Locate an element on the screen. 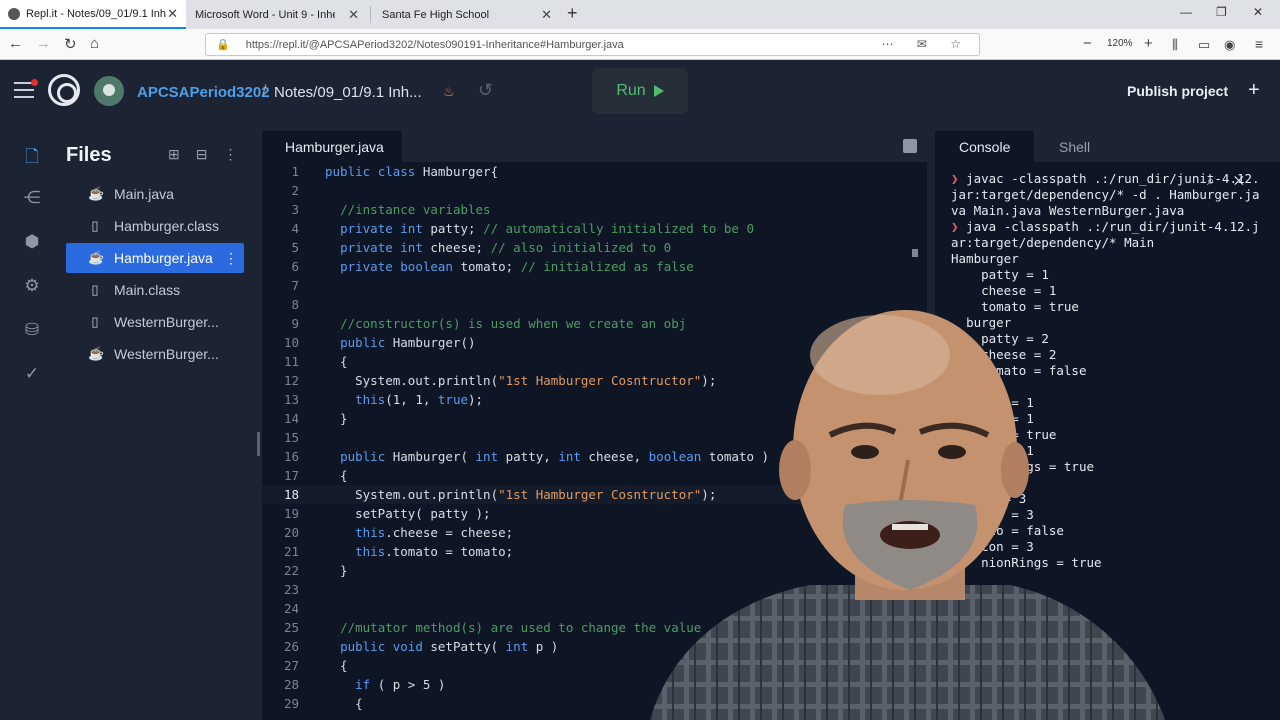 Image resolution: width=1280 pixels, height=720 pixels. replit-favicon-icon is located at coordinates (14, 13).